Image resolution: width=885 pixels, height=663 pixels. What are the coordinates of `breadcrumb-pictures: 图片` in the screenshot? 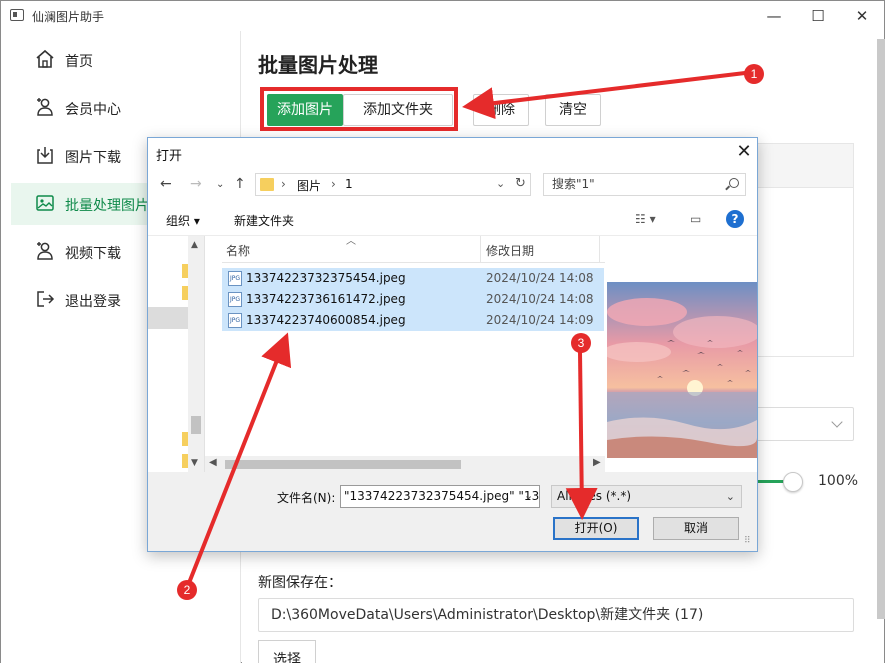 It's located at (309, 185).